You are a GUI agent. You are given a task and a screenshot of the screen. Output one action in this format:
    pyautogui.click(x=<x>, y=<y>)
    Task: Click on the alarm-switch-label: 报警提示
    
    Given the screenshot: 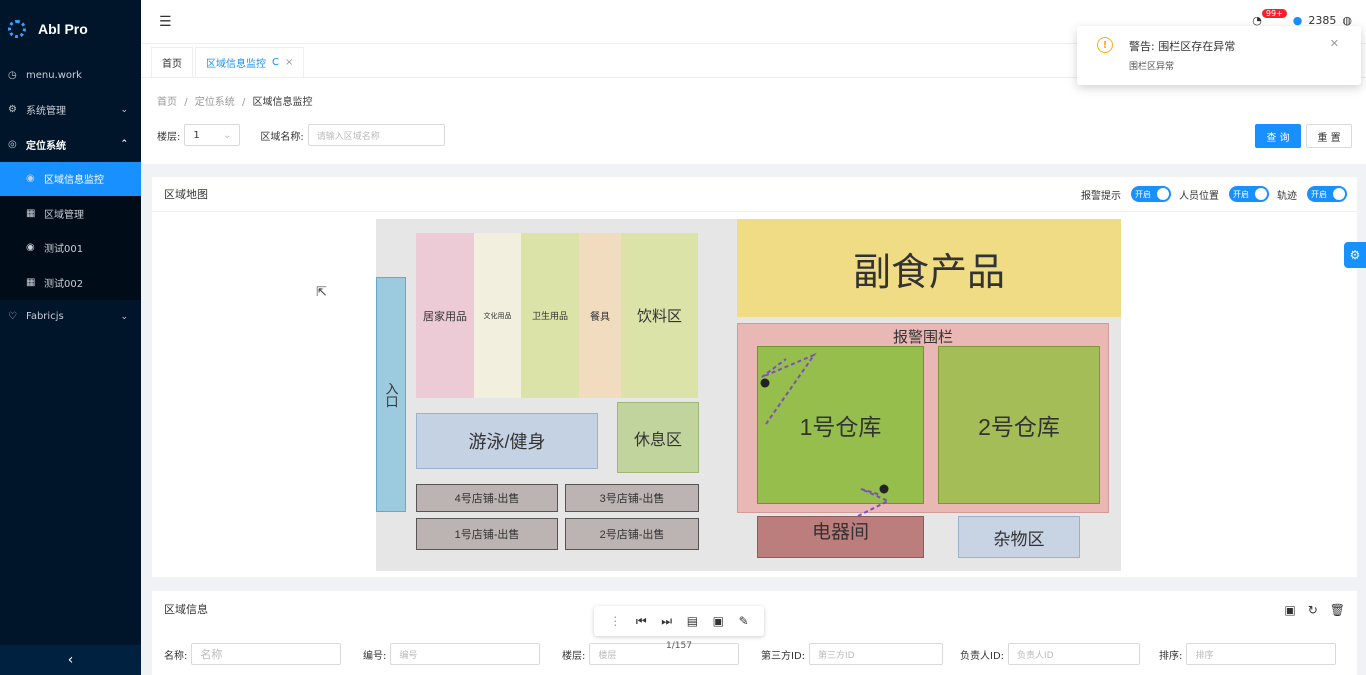 What is the action you would take?
    pyautogui.click(x=1101, y=196)
    